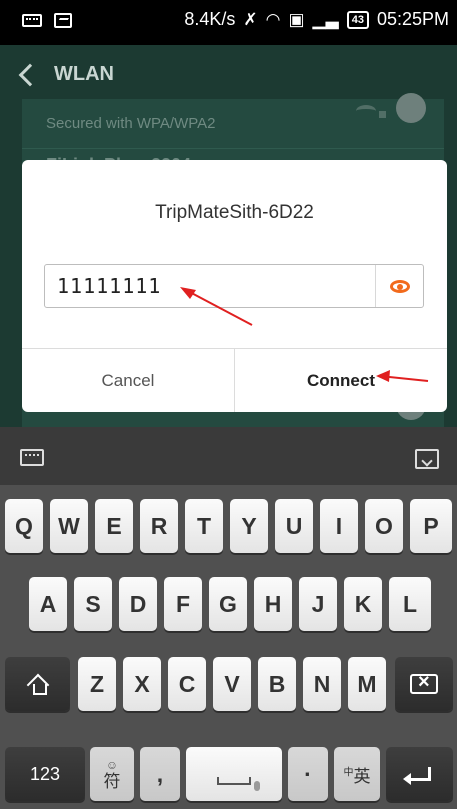 The width and height of the screenshot is (457, 809). I want to click on key-u: U, so click(294, 526).